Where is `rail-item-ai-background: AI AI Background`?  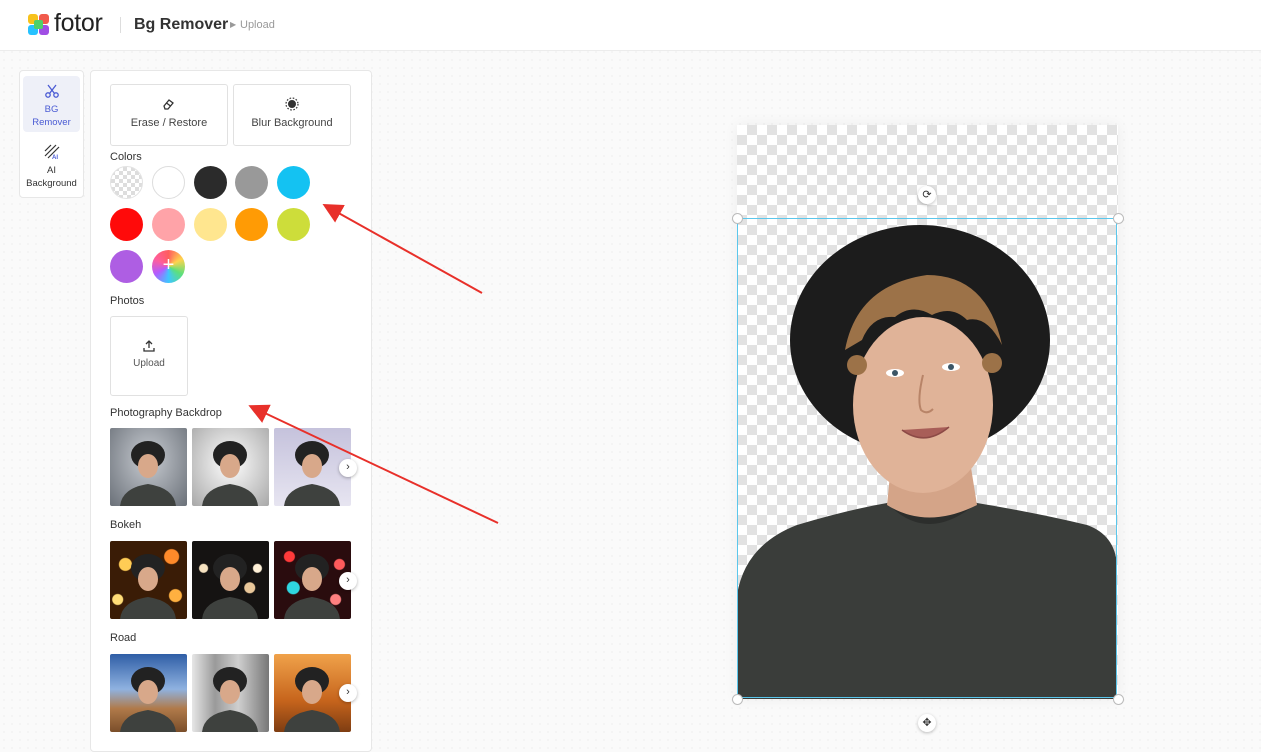
rail-item-ai-background: AI AI Background is located at coordinates (51, 165).